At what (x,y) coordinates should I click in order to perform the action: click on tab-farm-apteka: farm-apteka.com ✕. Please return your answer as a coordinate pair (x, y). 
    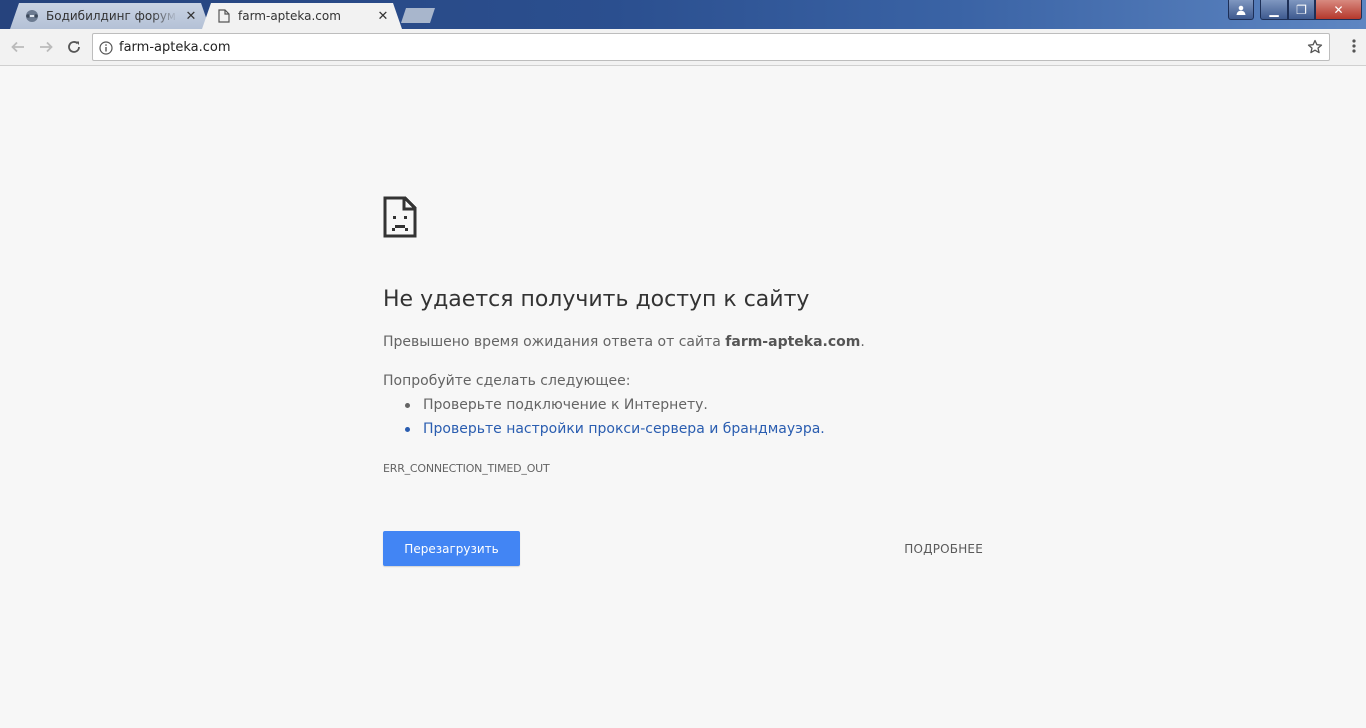
    Looking at the image, I should click on (302, 16).